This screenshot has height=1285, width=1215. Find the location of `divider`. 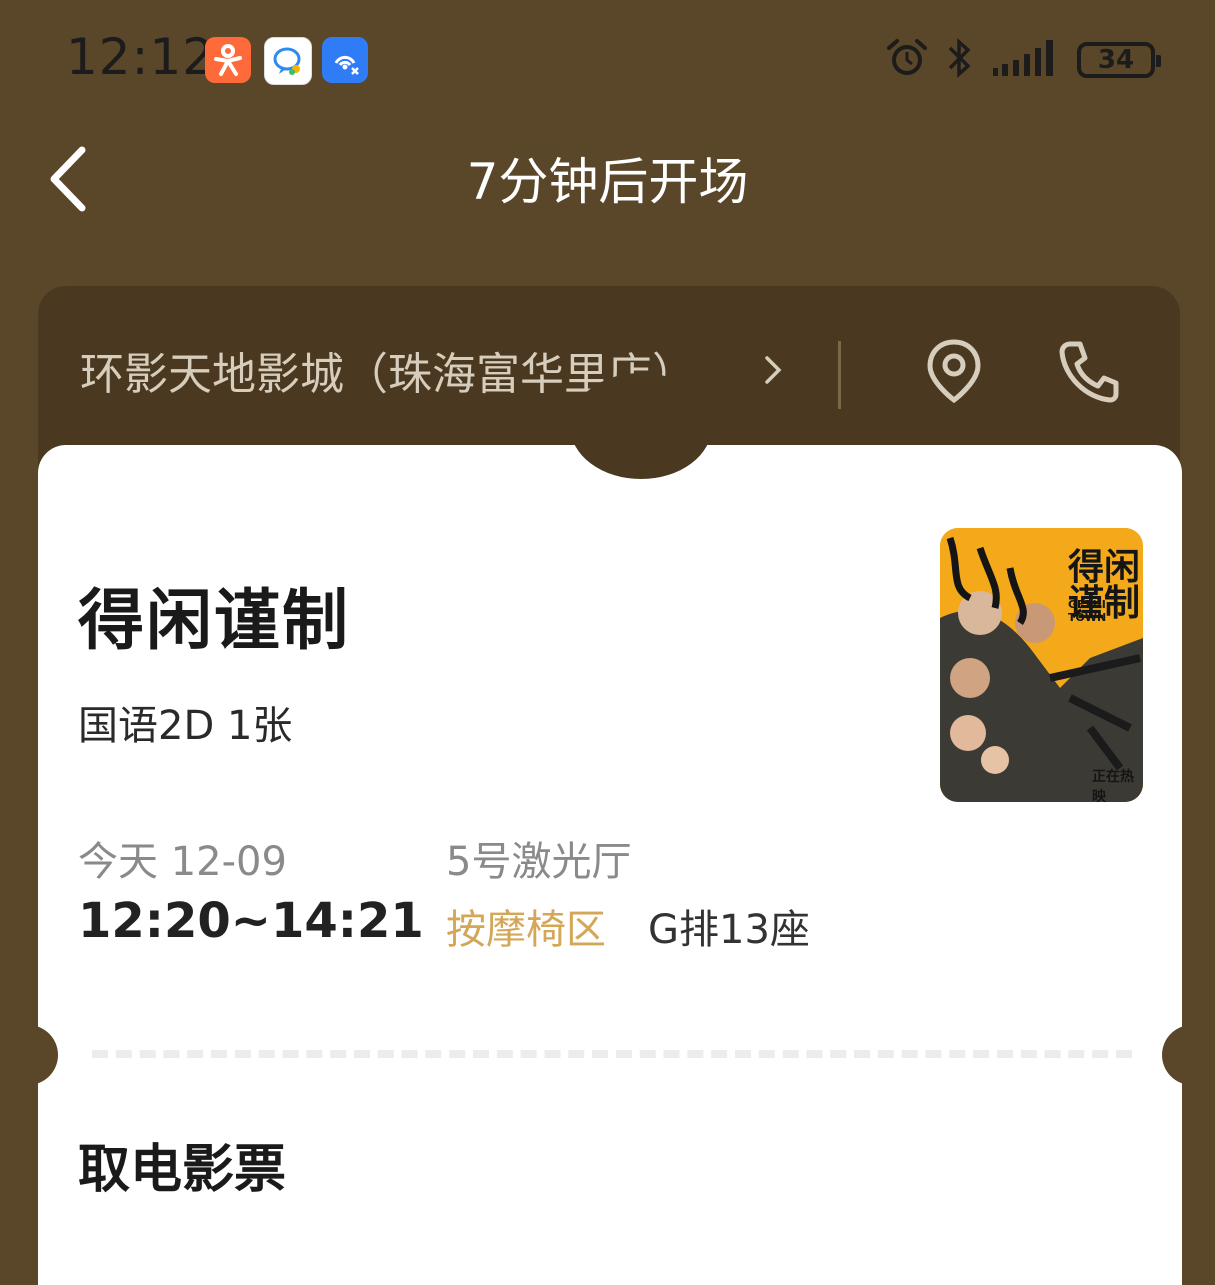

divider is located at coordinates (839, 375).